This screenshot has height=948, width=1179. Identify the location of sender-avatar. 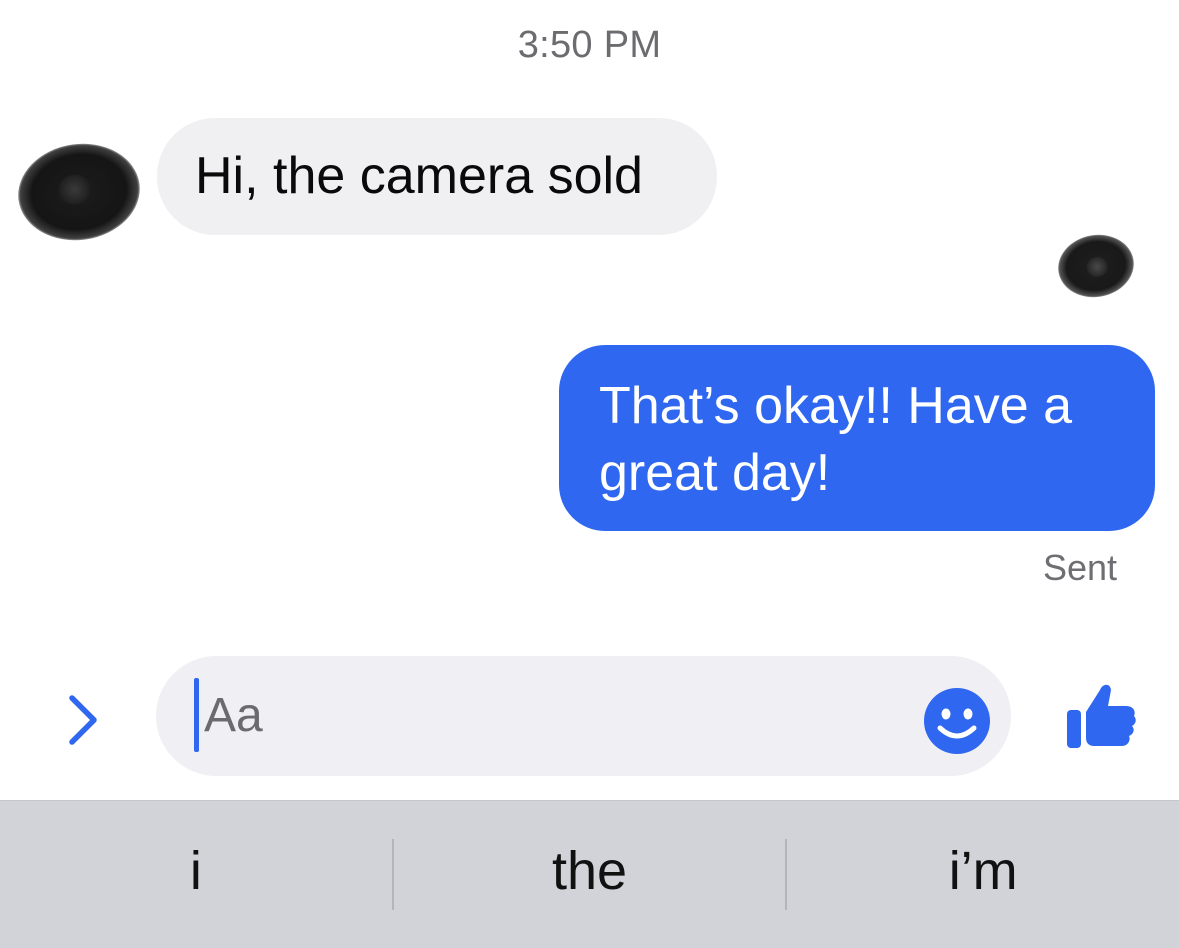
(79, 192).